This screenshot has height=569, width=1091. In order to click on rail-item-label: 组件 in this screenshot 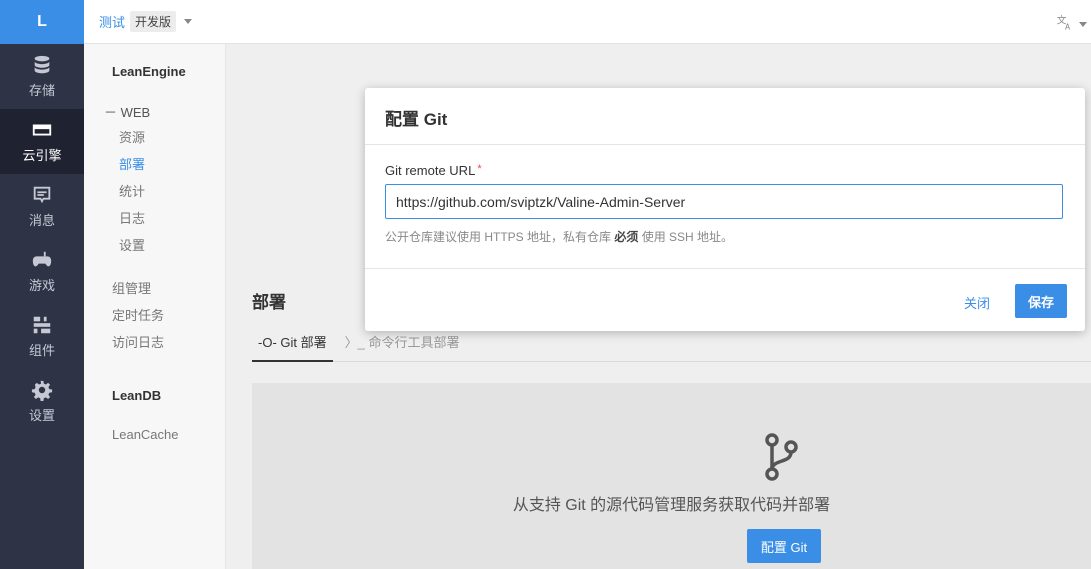, I will do `click(41, 350)`.